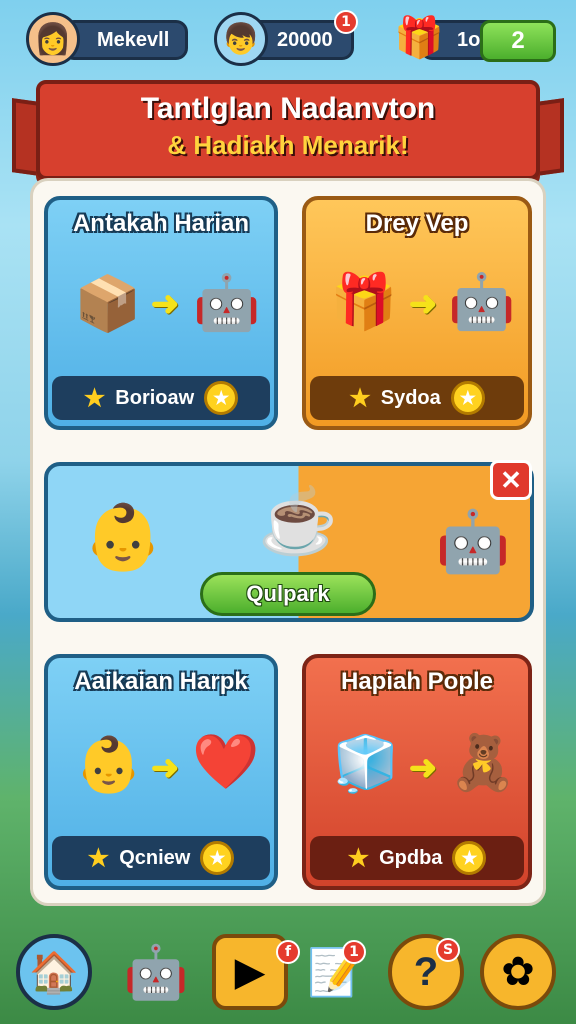 This screenshot has width=576, height=1024. I want to click on friend-avatar: 👦, so click(241, 39).